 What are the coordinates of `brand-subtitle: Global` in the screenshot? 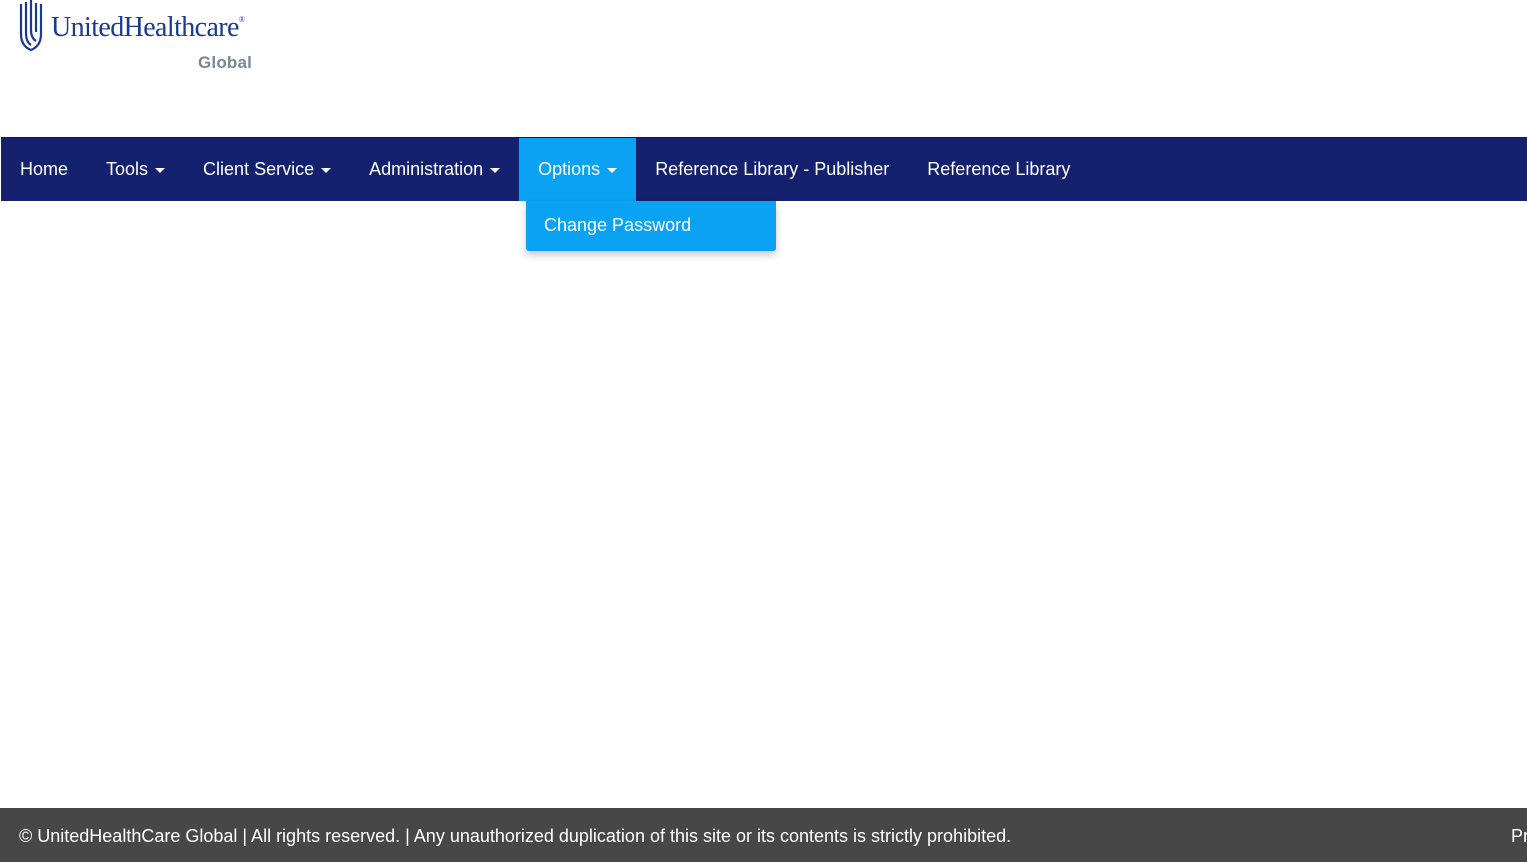 It's located at (225, 62).